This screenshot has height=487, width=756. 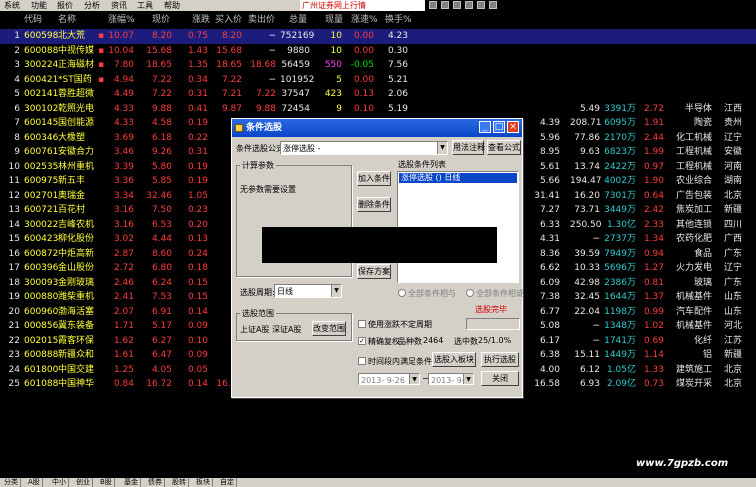 I want to click on volume-ratio: 0.64, so click(x=653, y=195).